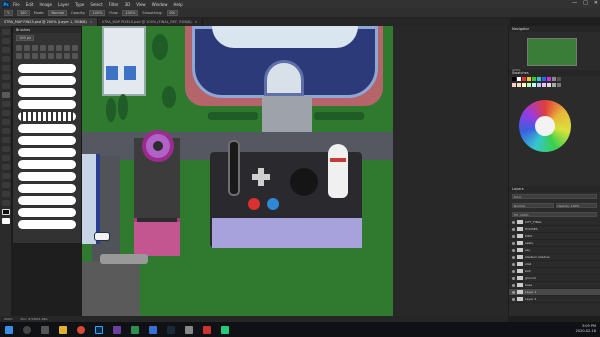 The height and width of the screenshot is (337, 600). What do you see at coordinates (6, 68) in the screenshot?
I see `crop-tool-icon` at bounding box center [6, 68].